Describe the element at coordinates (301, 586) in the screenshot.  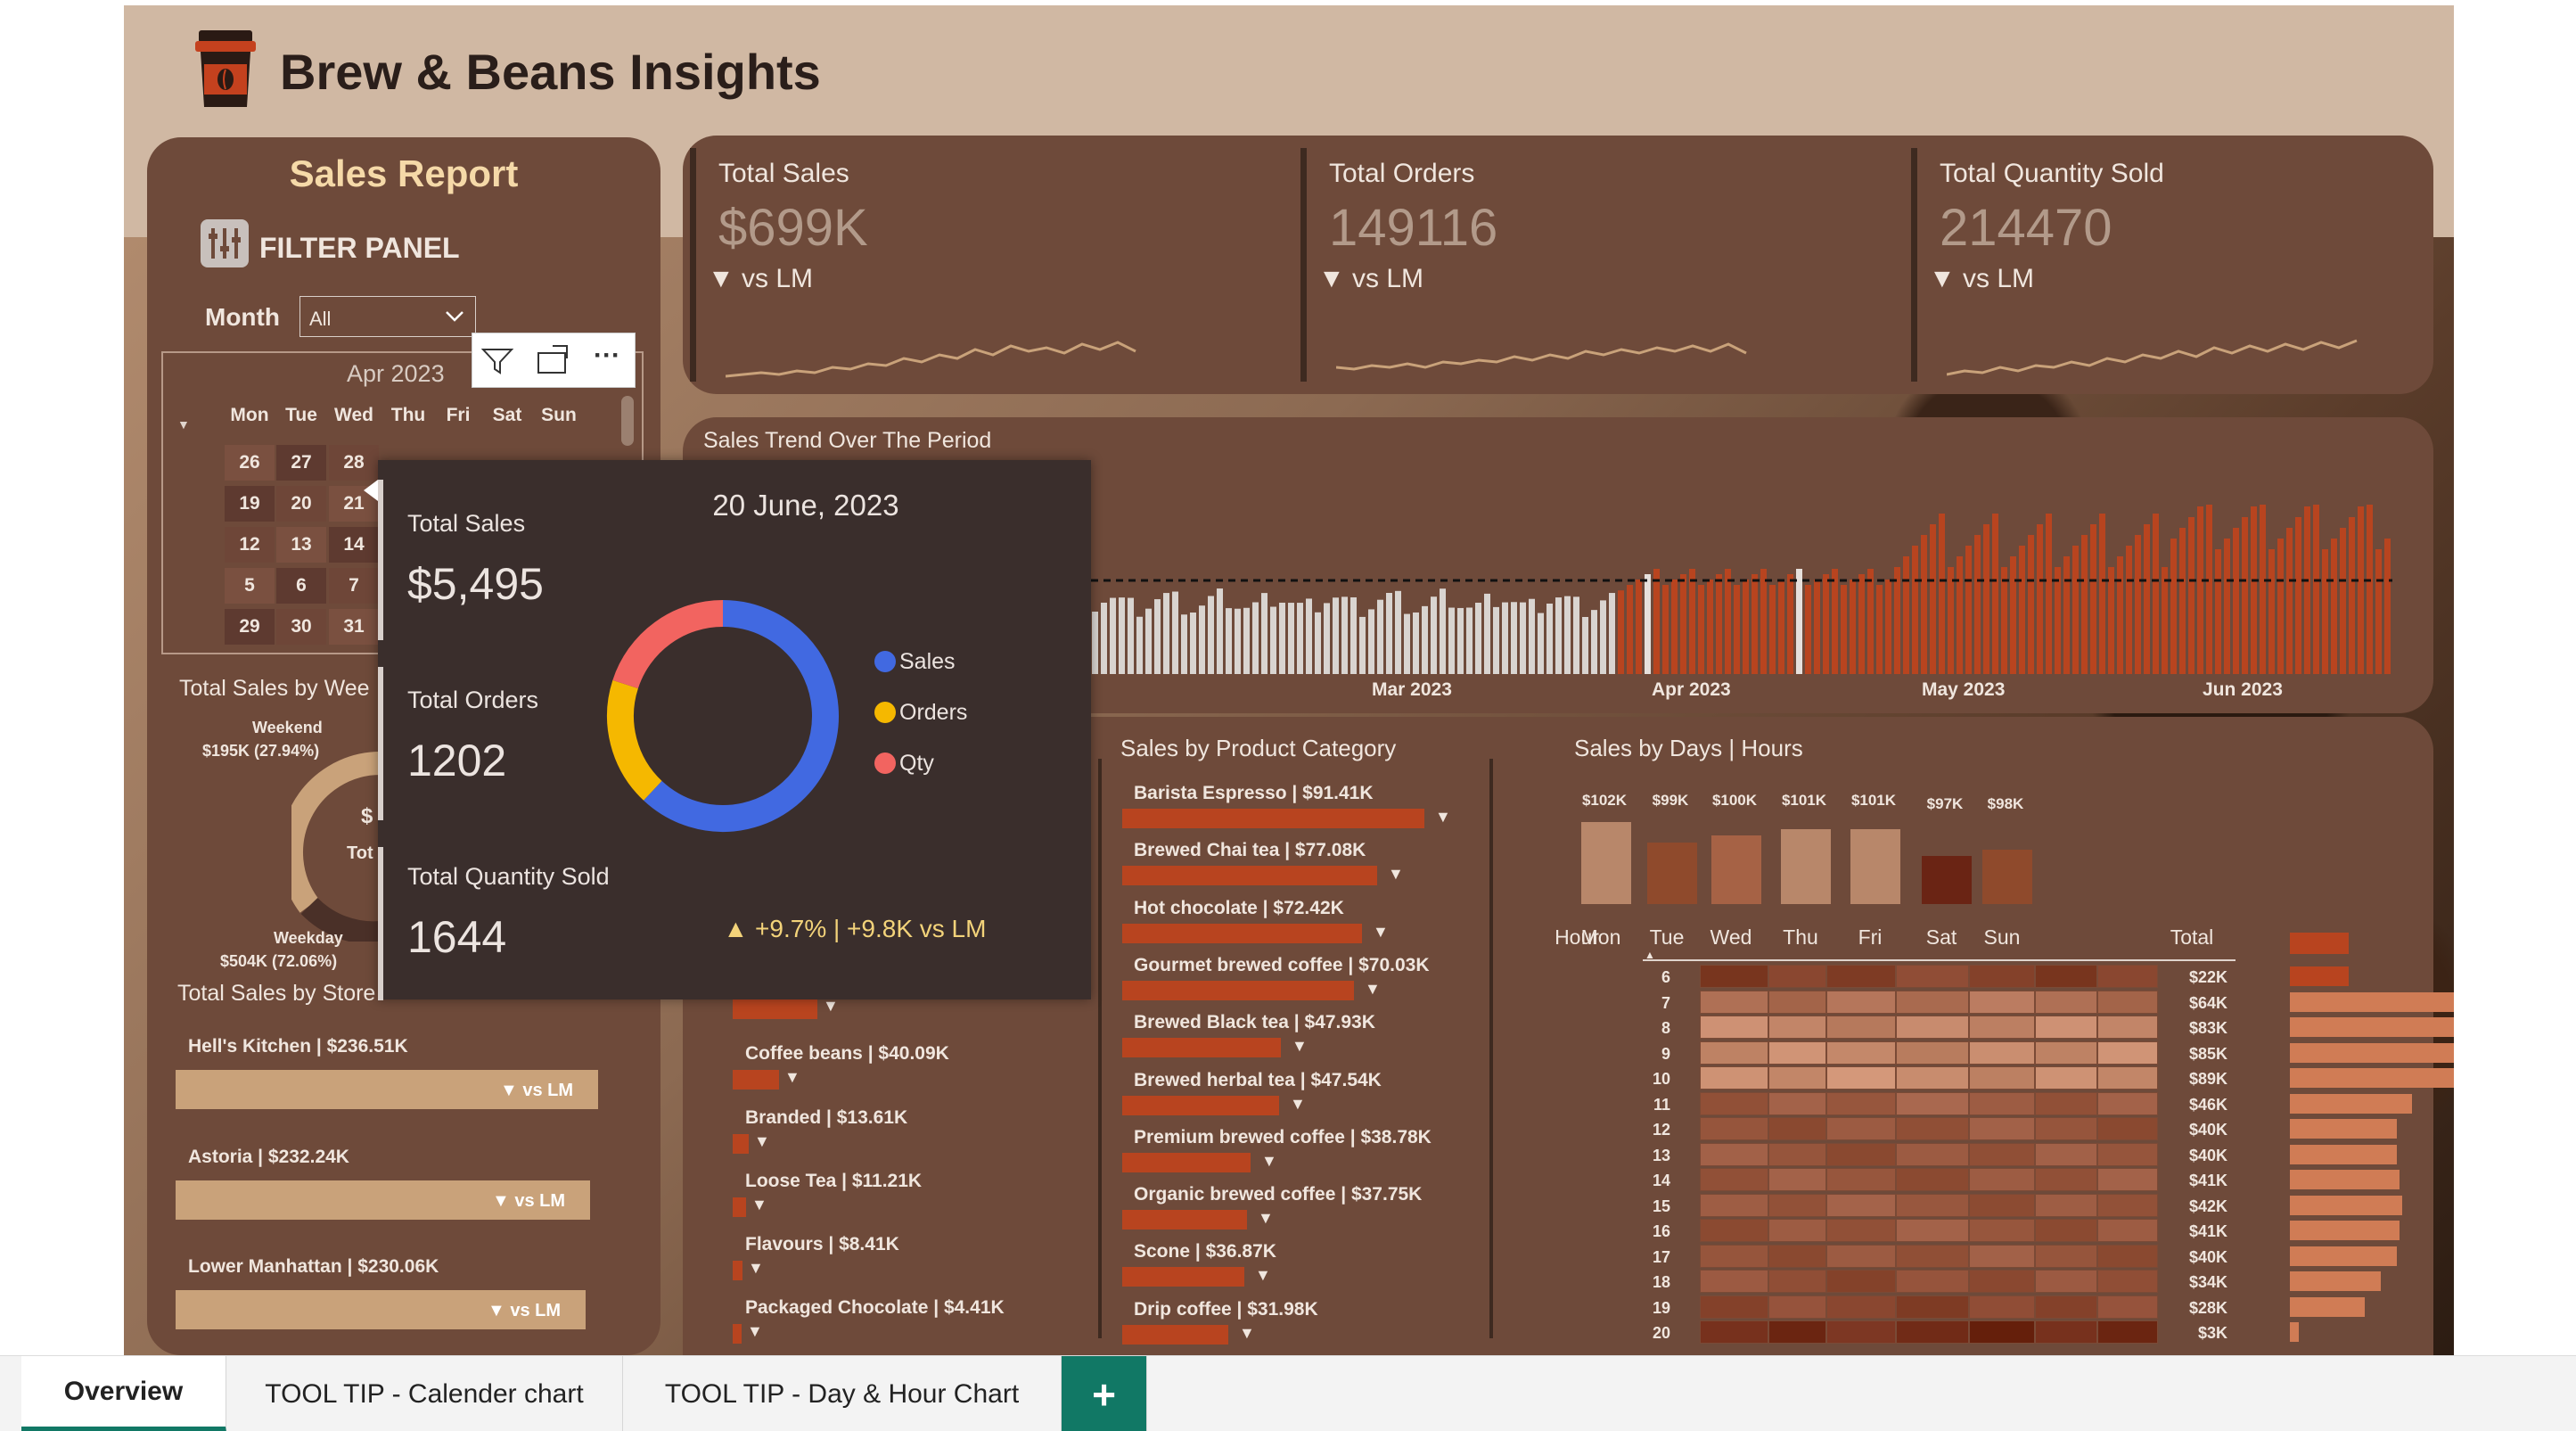
I see `calendar-day-cell: 6` at that location.